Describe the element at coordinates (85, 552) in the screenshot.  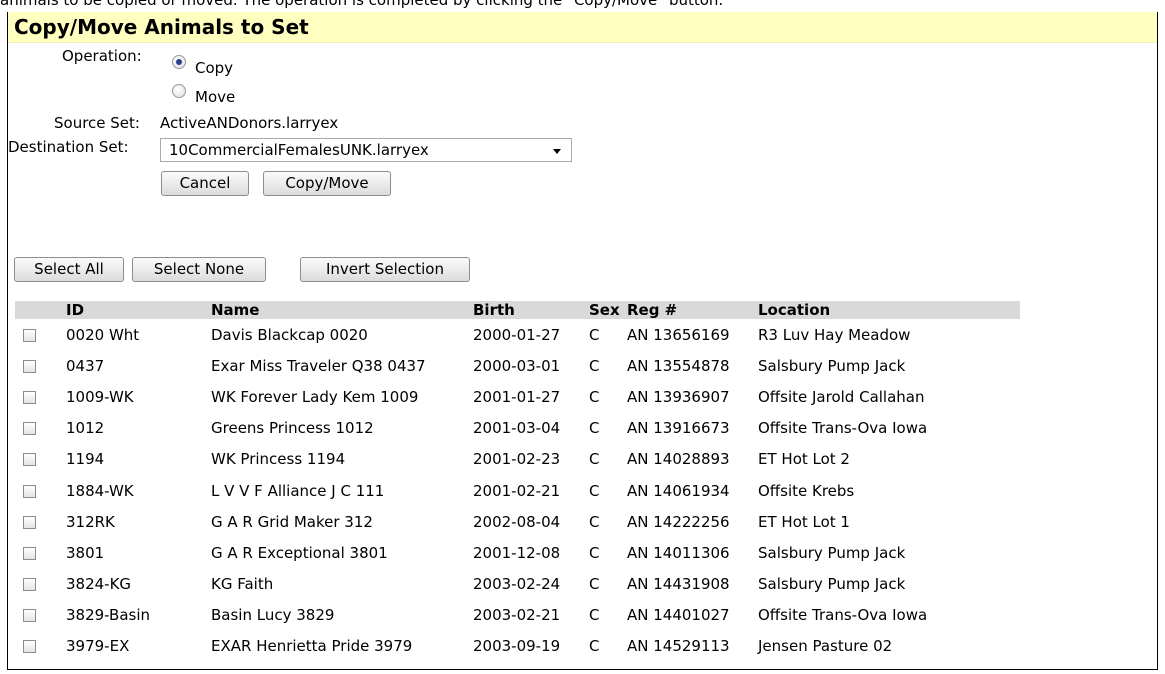
I see `cell-id: 3801` at that location.